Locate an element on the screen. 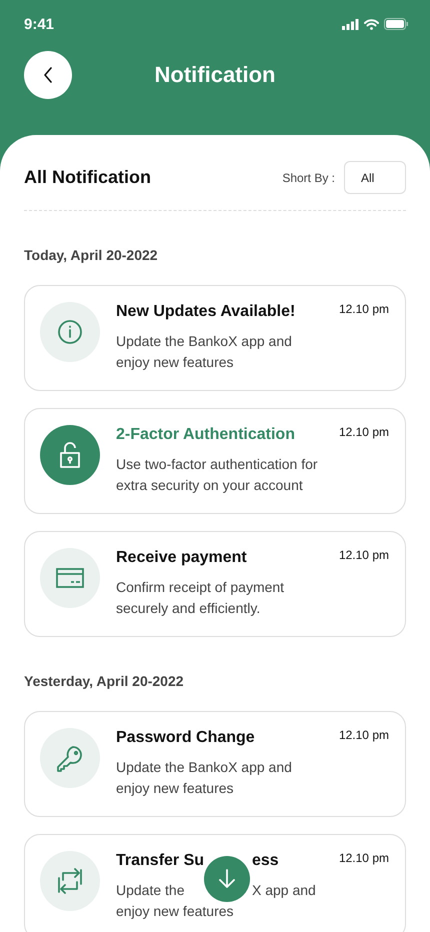  sort-label: Short By : is located at coordinates (308, 177).